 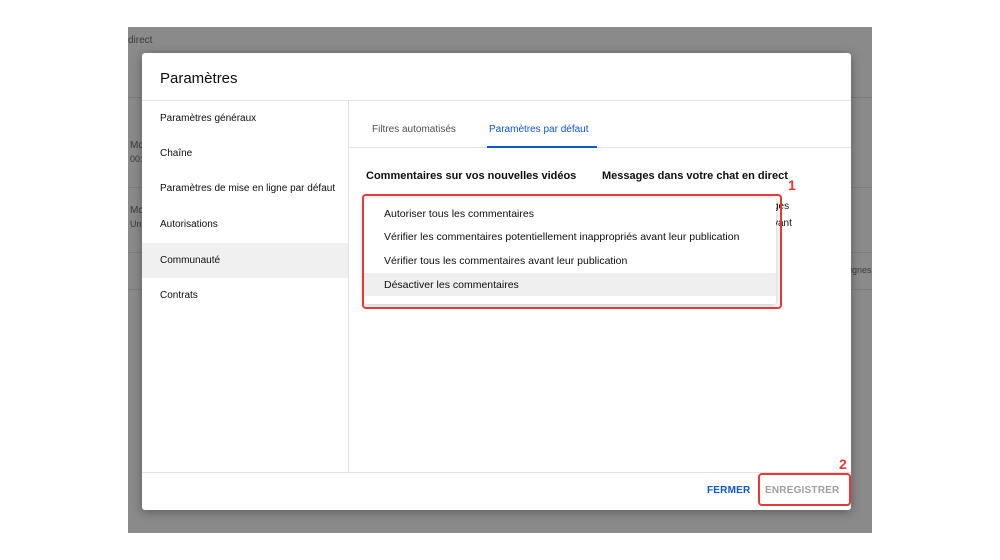 I want to click on tab-defaults: Paramètres par défaut, so click(x=542, y=124).